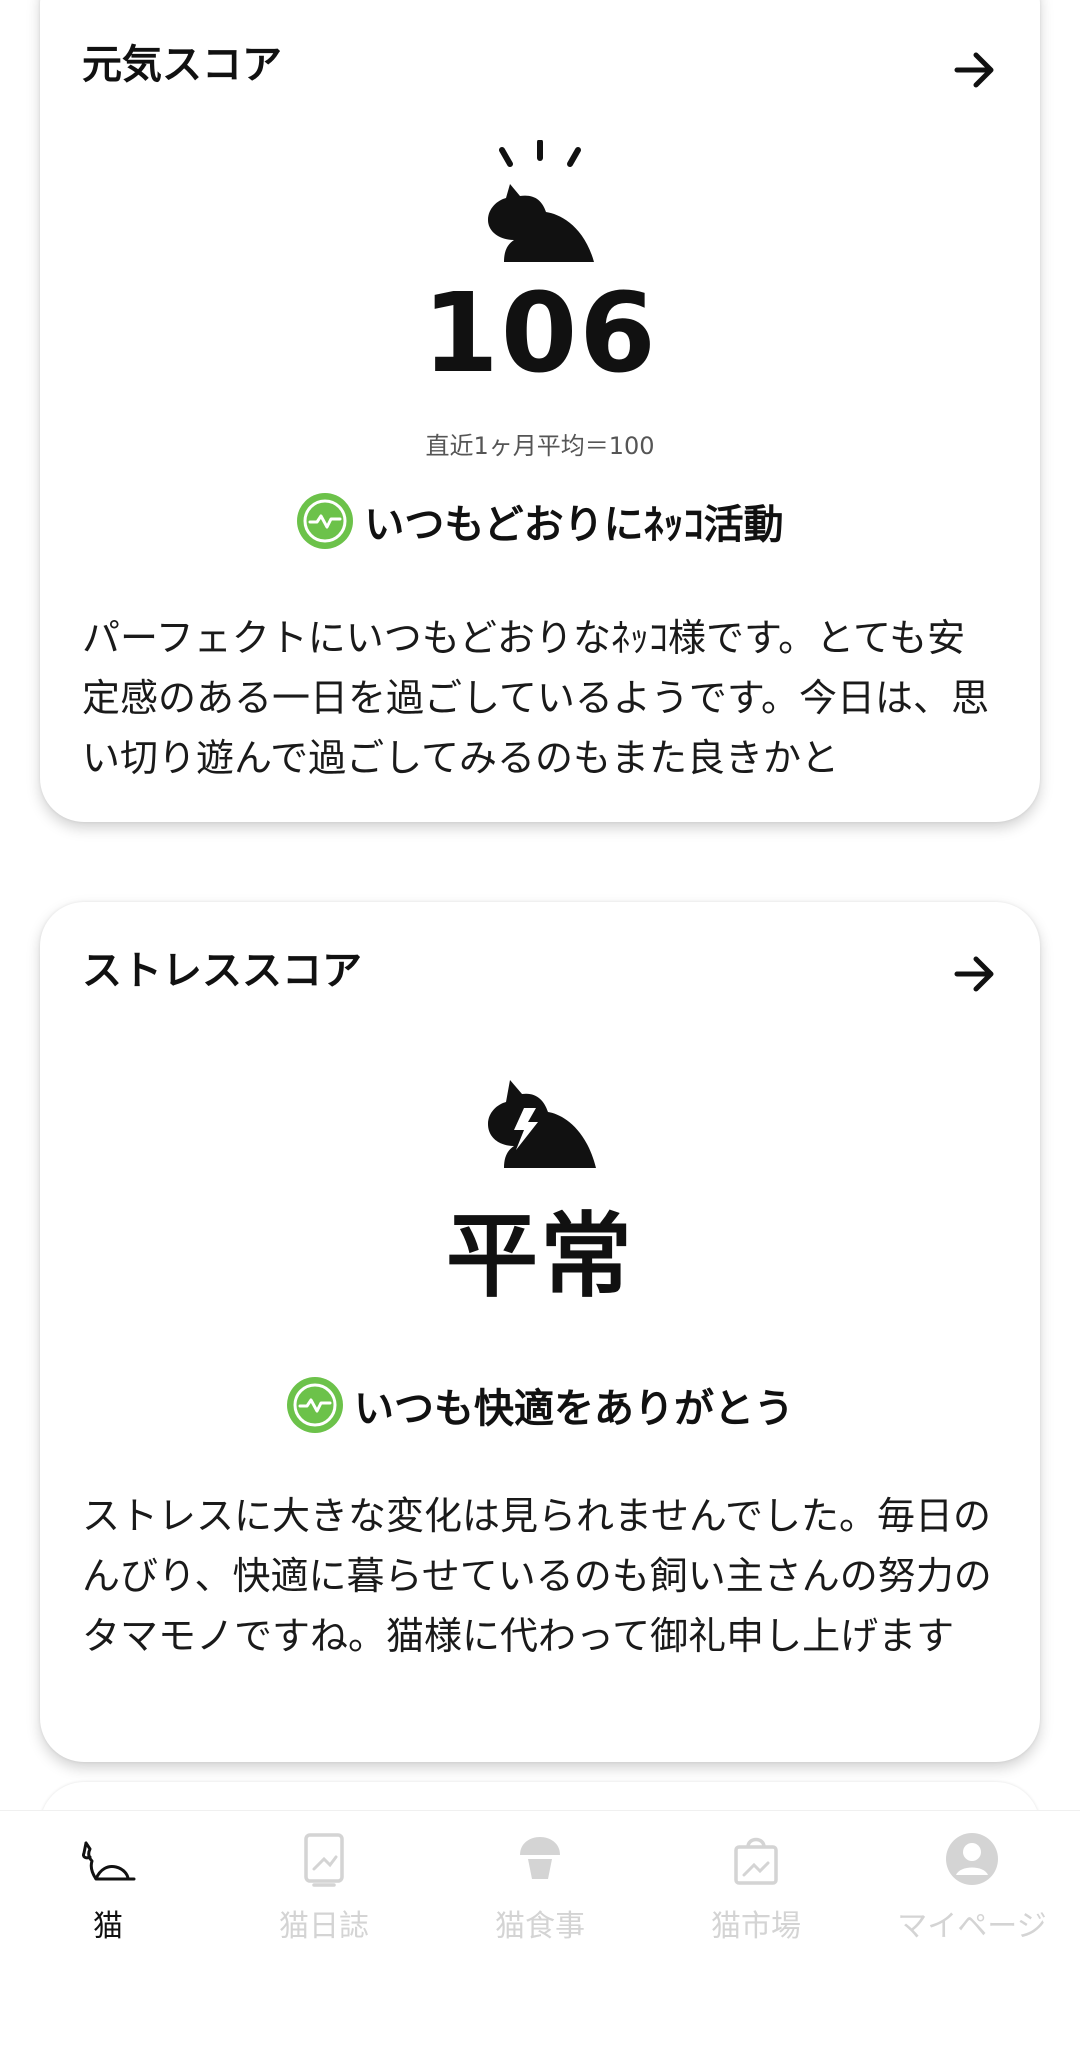 This screenshot has width=1080, height=2071. What do you see at coordinates (972, 1926) in the screenshot?
I see `nav-label: マイページ` at bounding box center [972, 1926].